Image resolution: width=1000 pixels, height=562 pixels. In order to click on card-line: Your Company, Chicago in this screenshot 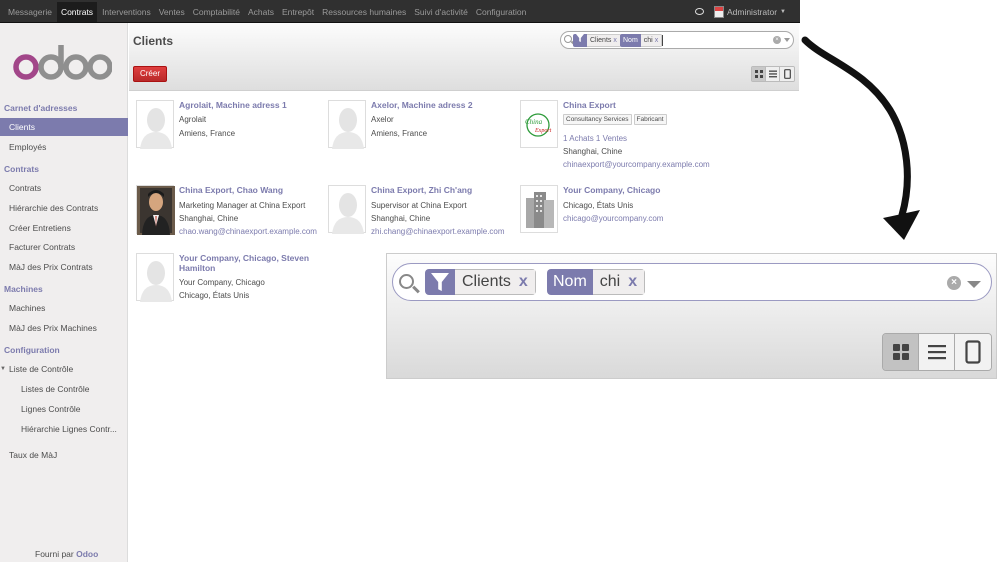, I will do `click(222, 282)`.